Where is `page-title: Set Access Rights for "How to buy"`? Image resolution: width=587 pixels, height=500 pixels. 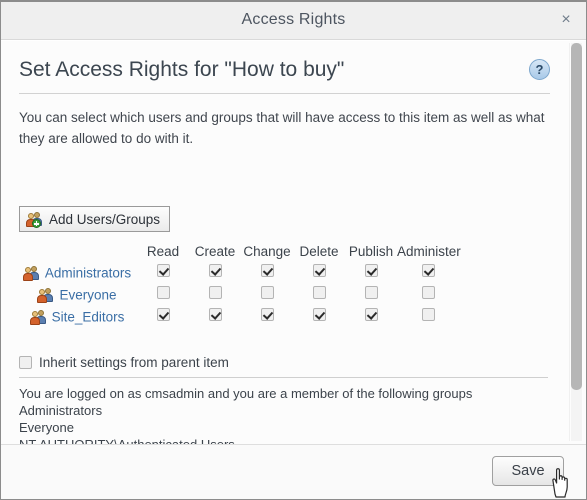
page-title: Set Access Rights for "How to buy" is located at coordinates (182, 69).